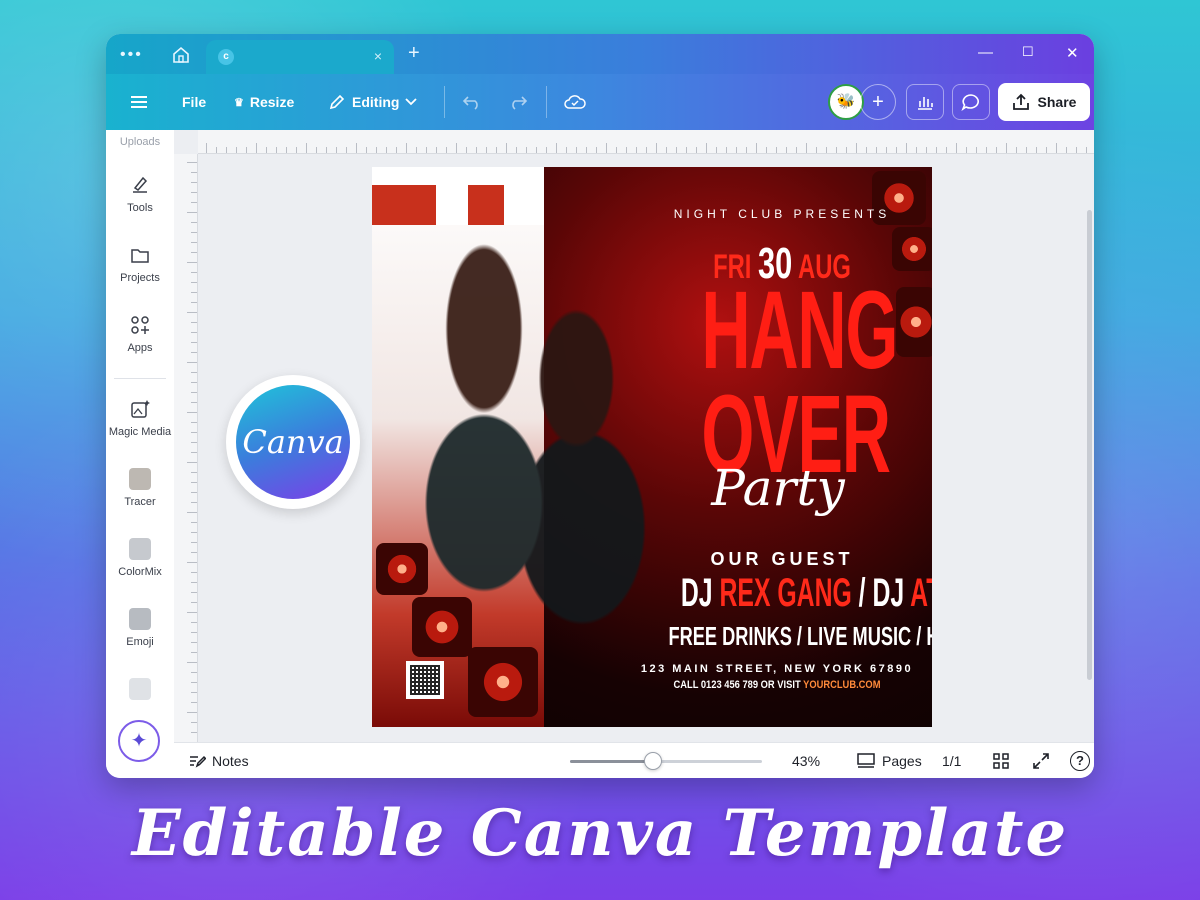  I want to click on ruler-horizontal, so click(646, 142).